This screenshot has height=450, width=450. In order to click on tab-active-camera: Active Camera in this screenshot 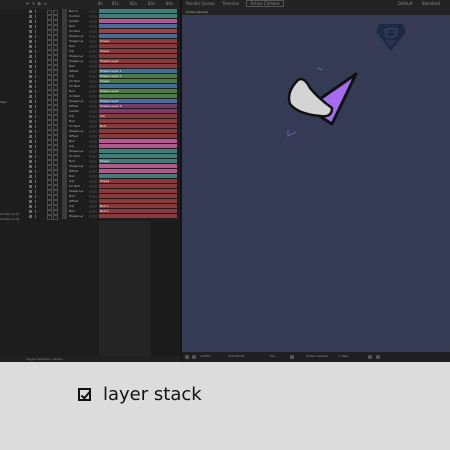, I will do `click(265, 3)`.